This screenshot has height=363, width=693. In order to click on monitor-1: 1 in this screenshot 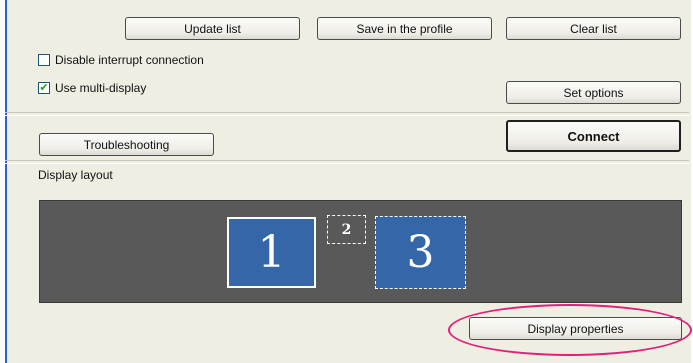, I will do `click(271, 252)`.